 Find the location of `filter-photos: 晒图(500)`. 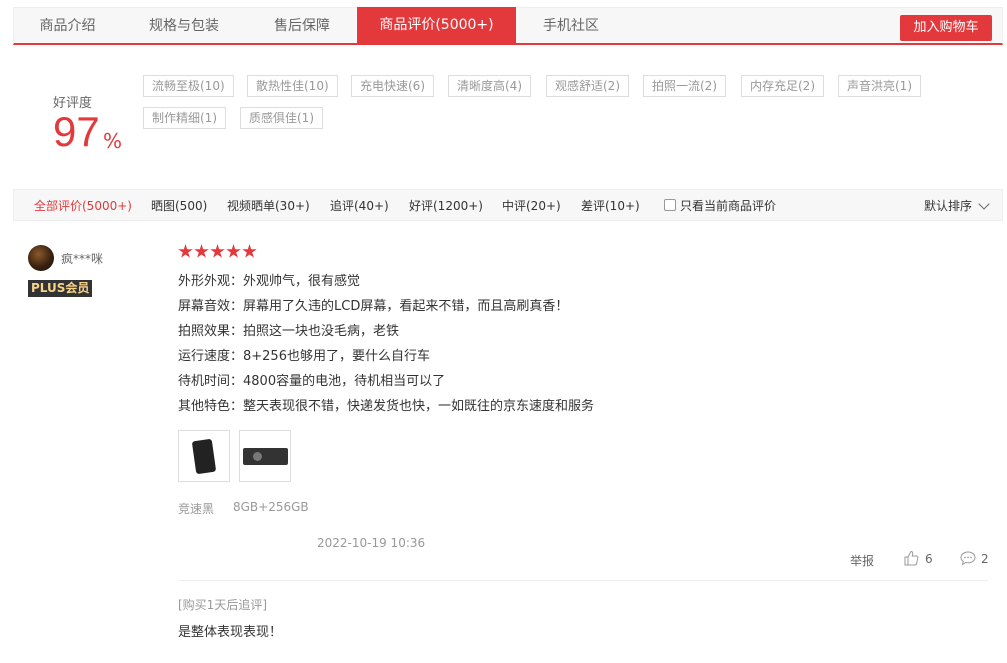

filter-photos: 晒图(500) is located at coordinates (179, 206).